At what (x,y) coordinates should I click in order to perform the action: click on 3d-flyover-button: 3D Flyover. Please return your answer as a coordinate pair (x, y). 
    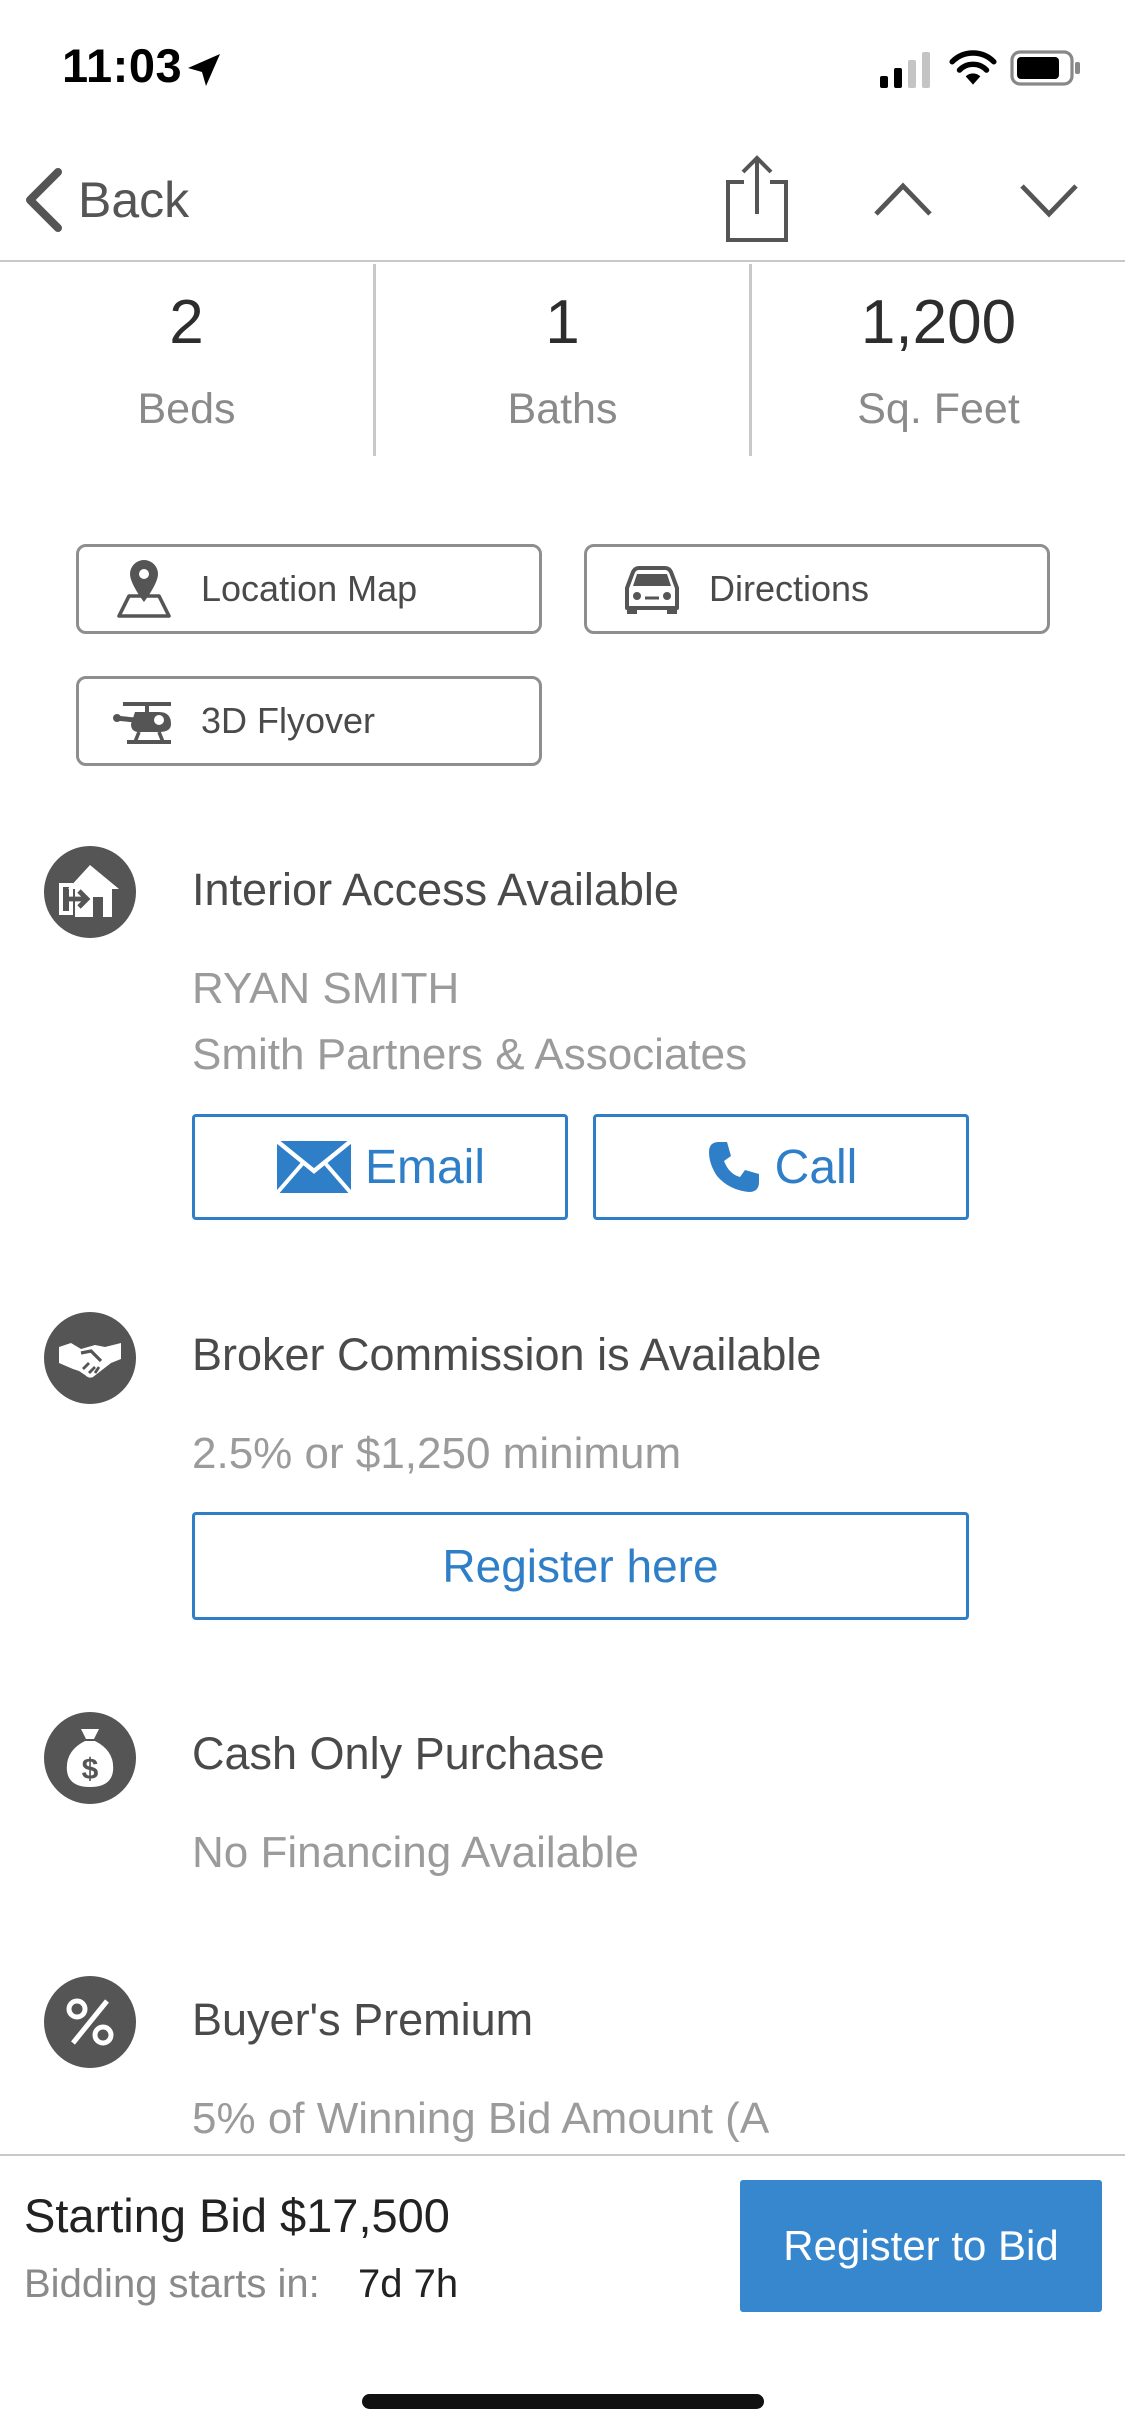
    Looking at the image, I should click on (309, 721).